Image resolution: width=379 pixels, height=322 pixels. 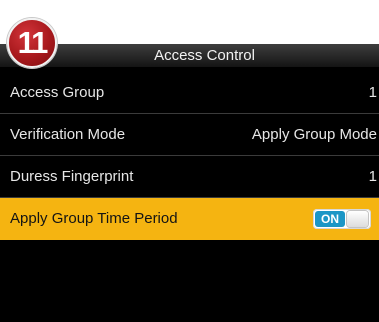 I want to click on menu-item-label: Verification Mode, so click(x=68, y=134).